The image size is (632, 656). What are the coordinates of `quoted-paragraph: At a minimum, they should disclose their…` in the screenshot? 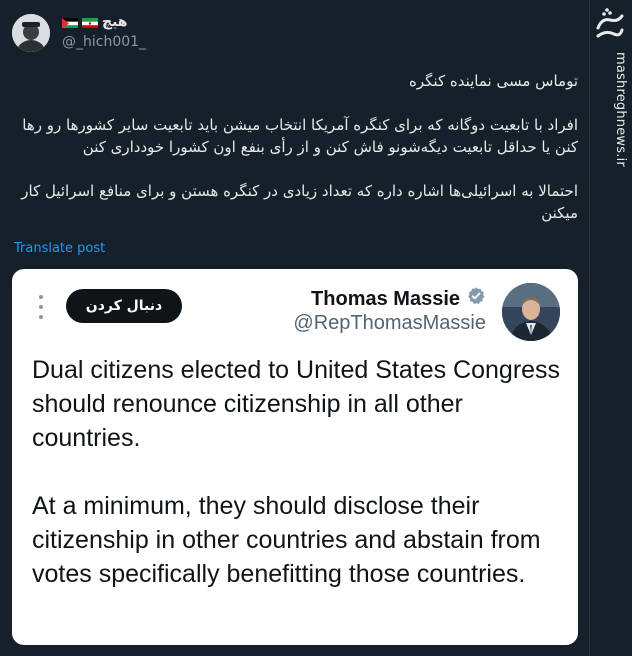 It's located at (286, 540).